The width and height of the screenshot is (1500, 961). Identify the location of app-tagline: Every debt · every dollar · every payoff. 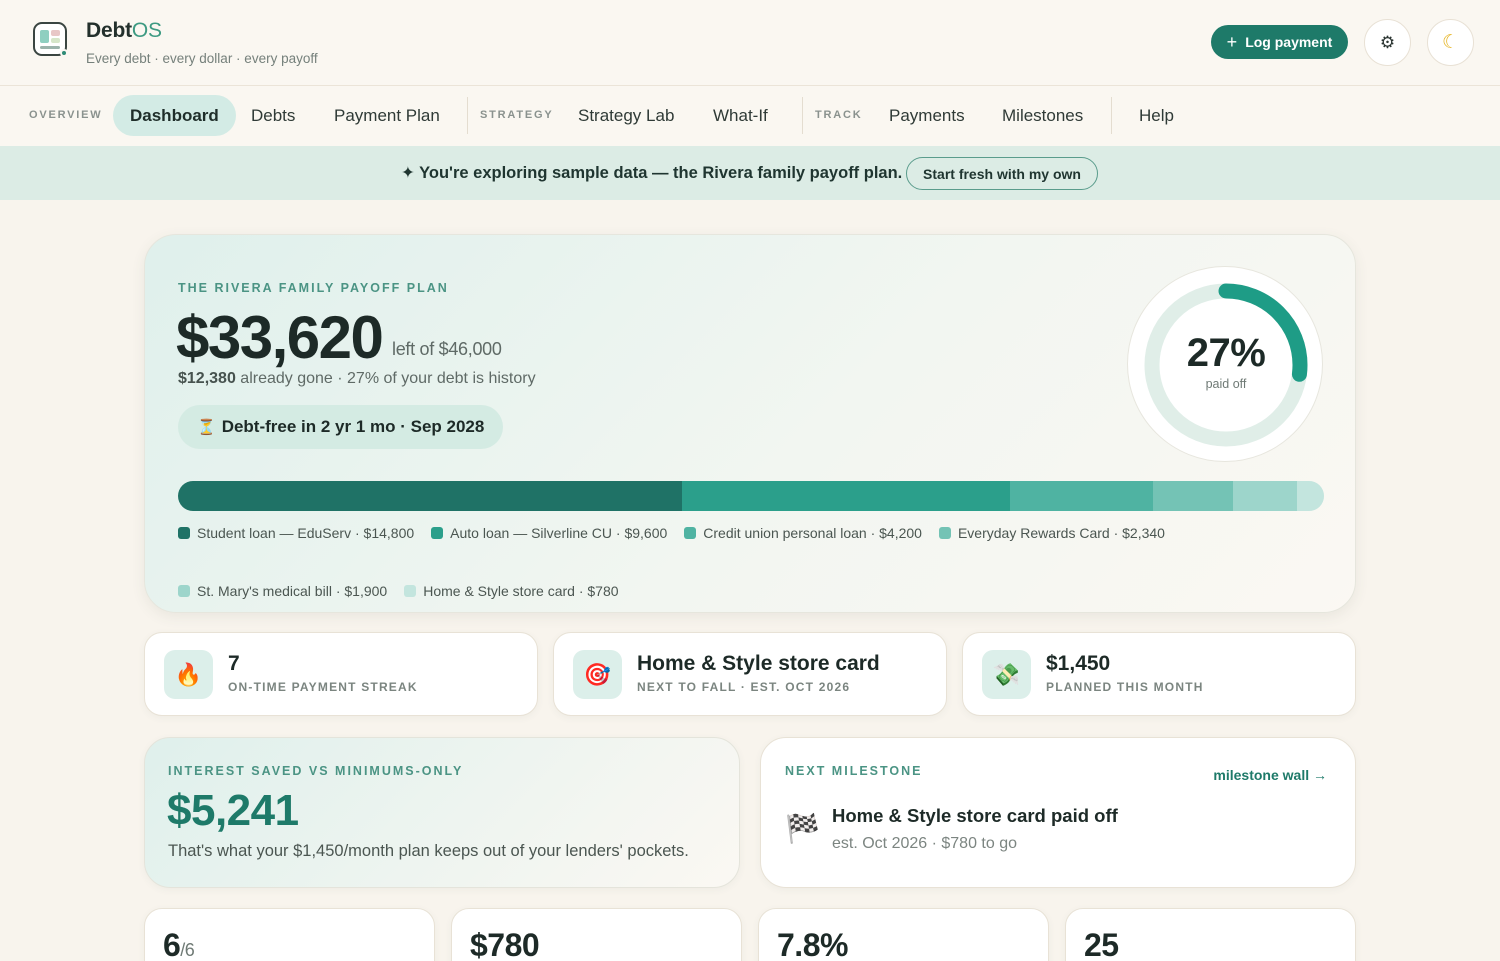
(202, 58).